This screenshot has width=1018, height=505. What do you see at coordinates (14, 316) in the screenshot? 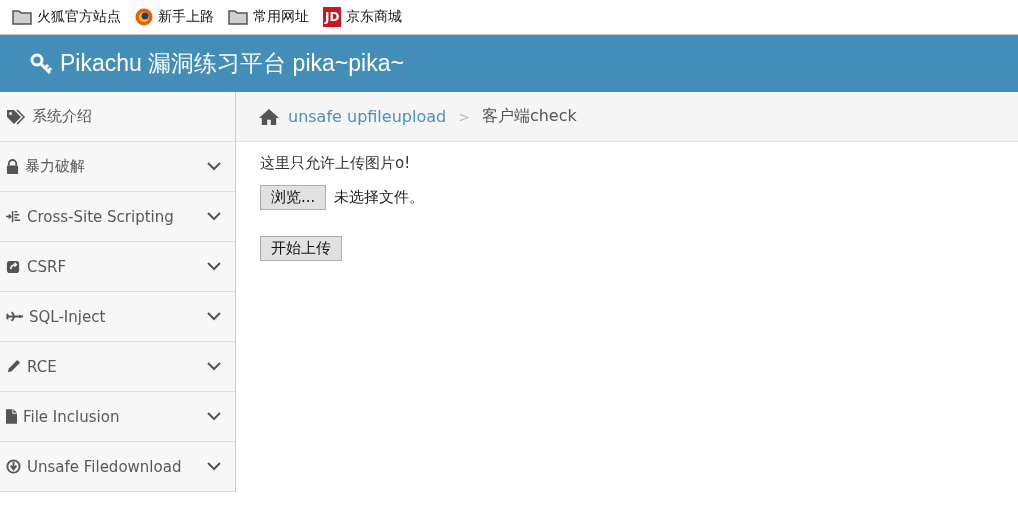
I see `plane-icon` at bounding box center [14, 316].